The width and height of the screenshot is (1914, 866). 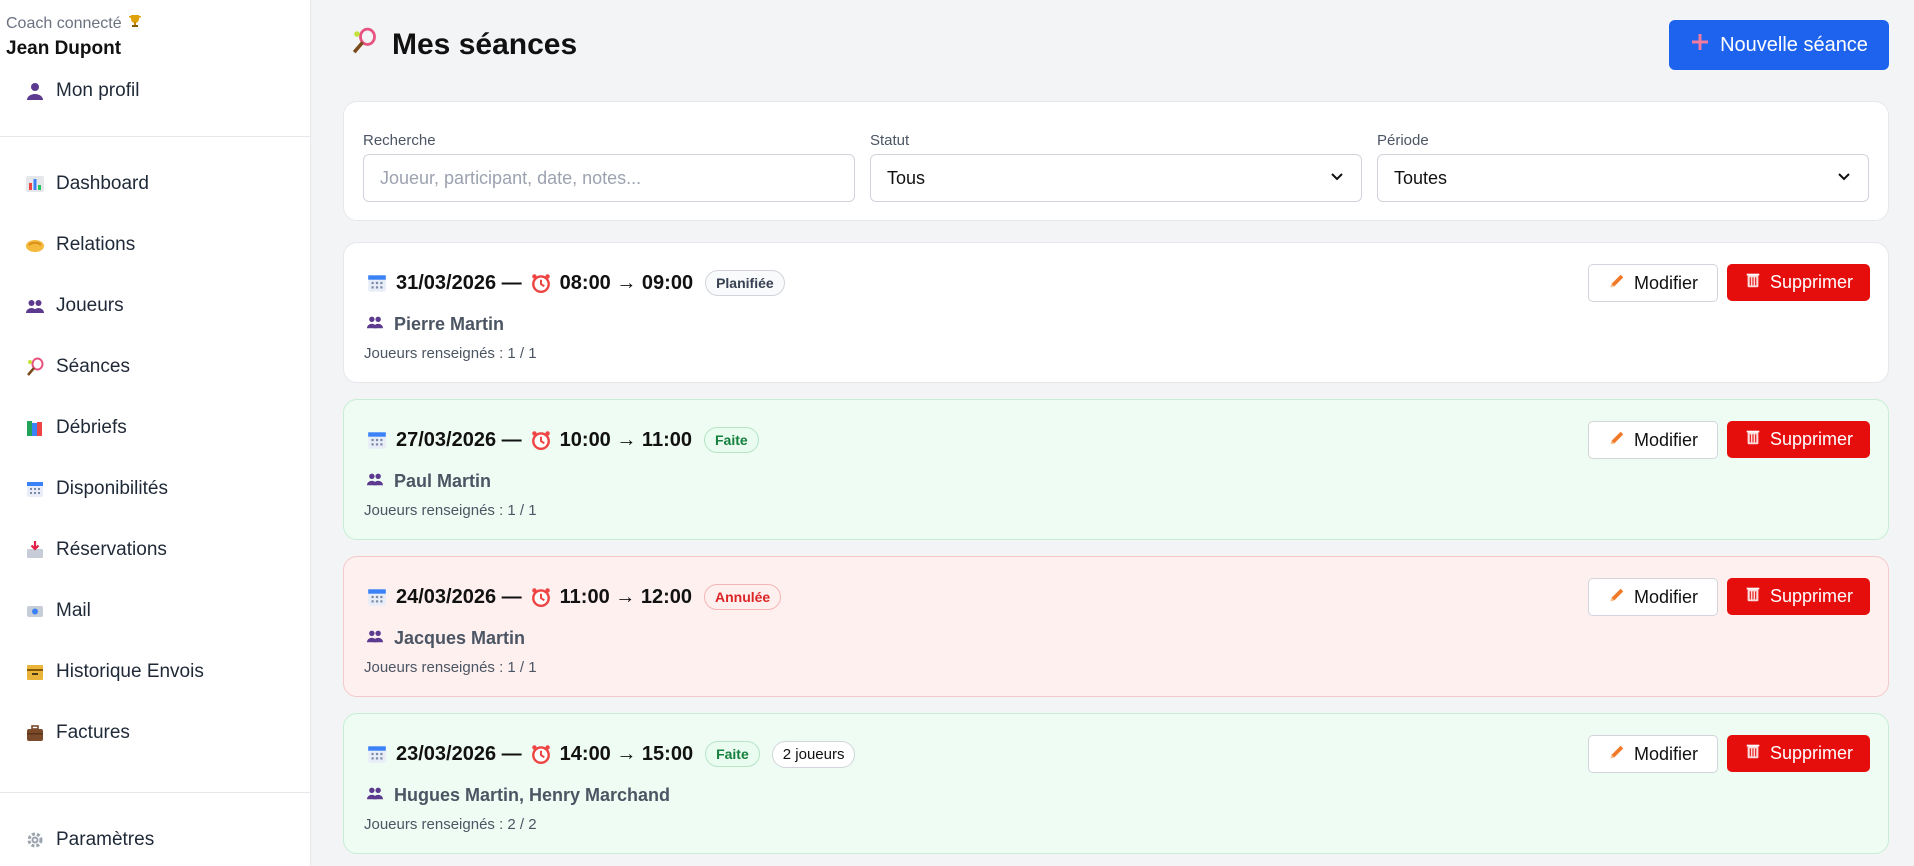 What do you see at coordinates (79, 245) in the screenshot?
I see `sidebar-item-relations: Relations` at bounding box center [79, 245].